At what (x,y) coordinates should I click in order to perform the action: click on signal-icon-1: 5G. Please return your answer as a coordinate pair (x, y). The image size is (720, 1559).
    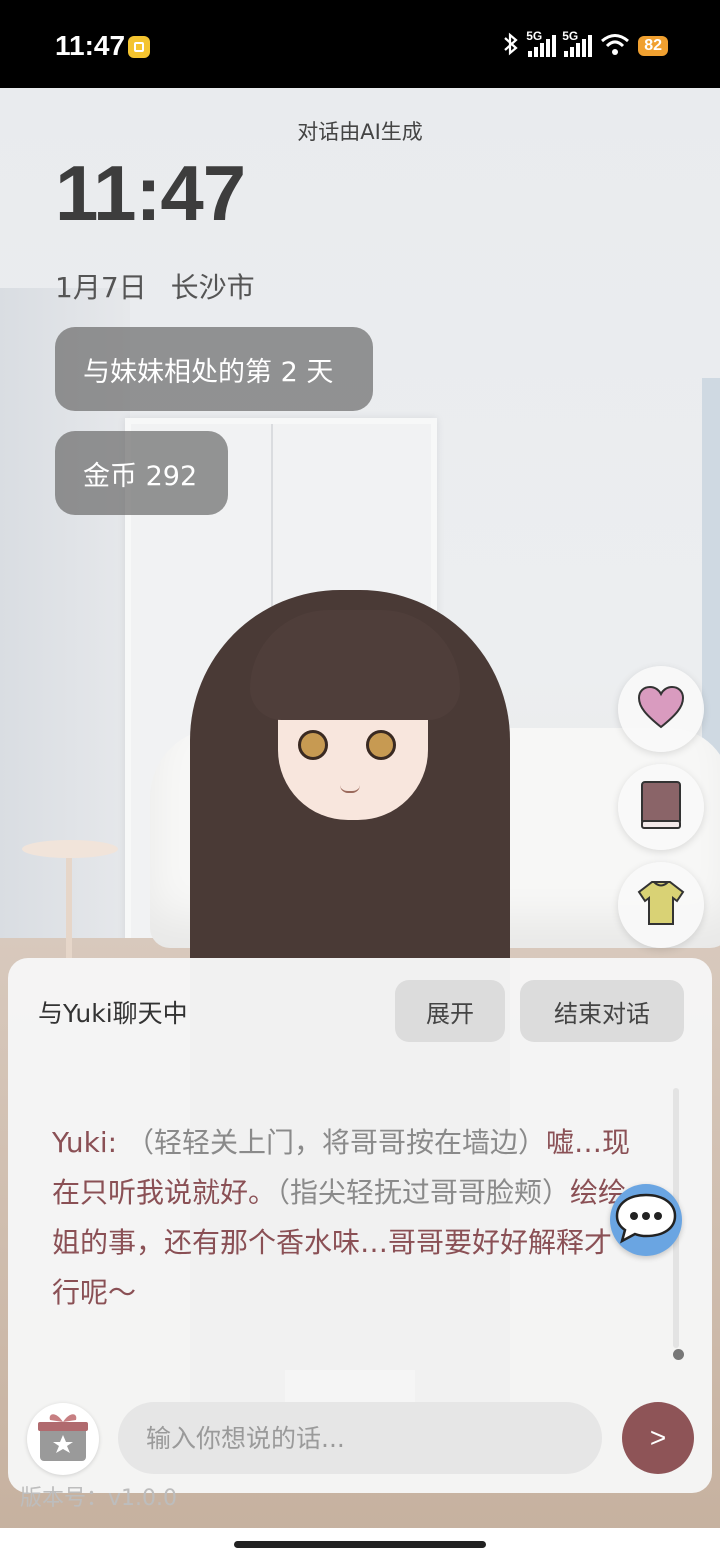
    Looking at the image, I should click on (541, 43).